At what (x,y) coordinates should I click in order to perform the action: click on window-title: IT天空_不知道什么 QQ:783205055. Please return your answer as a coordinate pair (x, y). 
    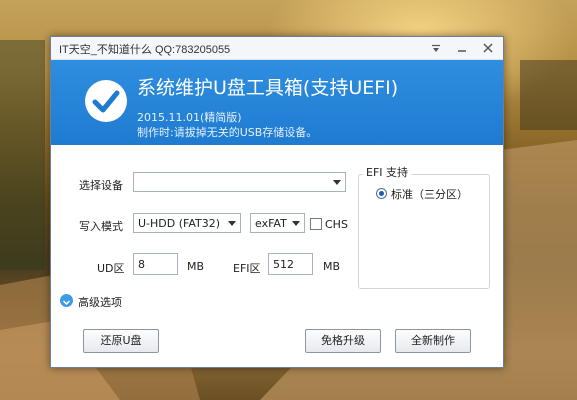
    Looking at the image, I should click on (145, 50).